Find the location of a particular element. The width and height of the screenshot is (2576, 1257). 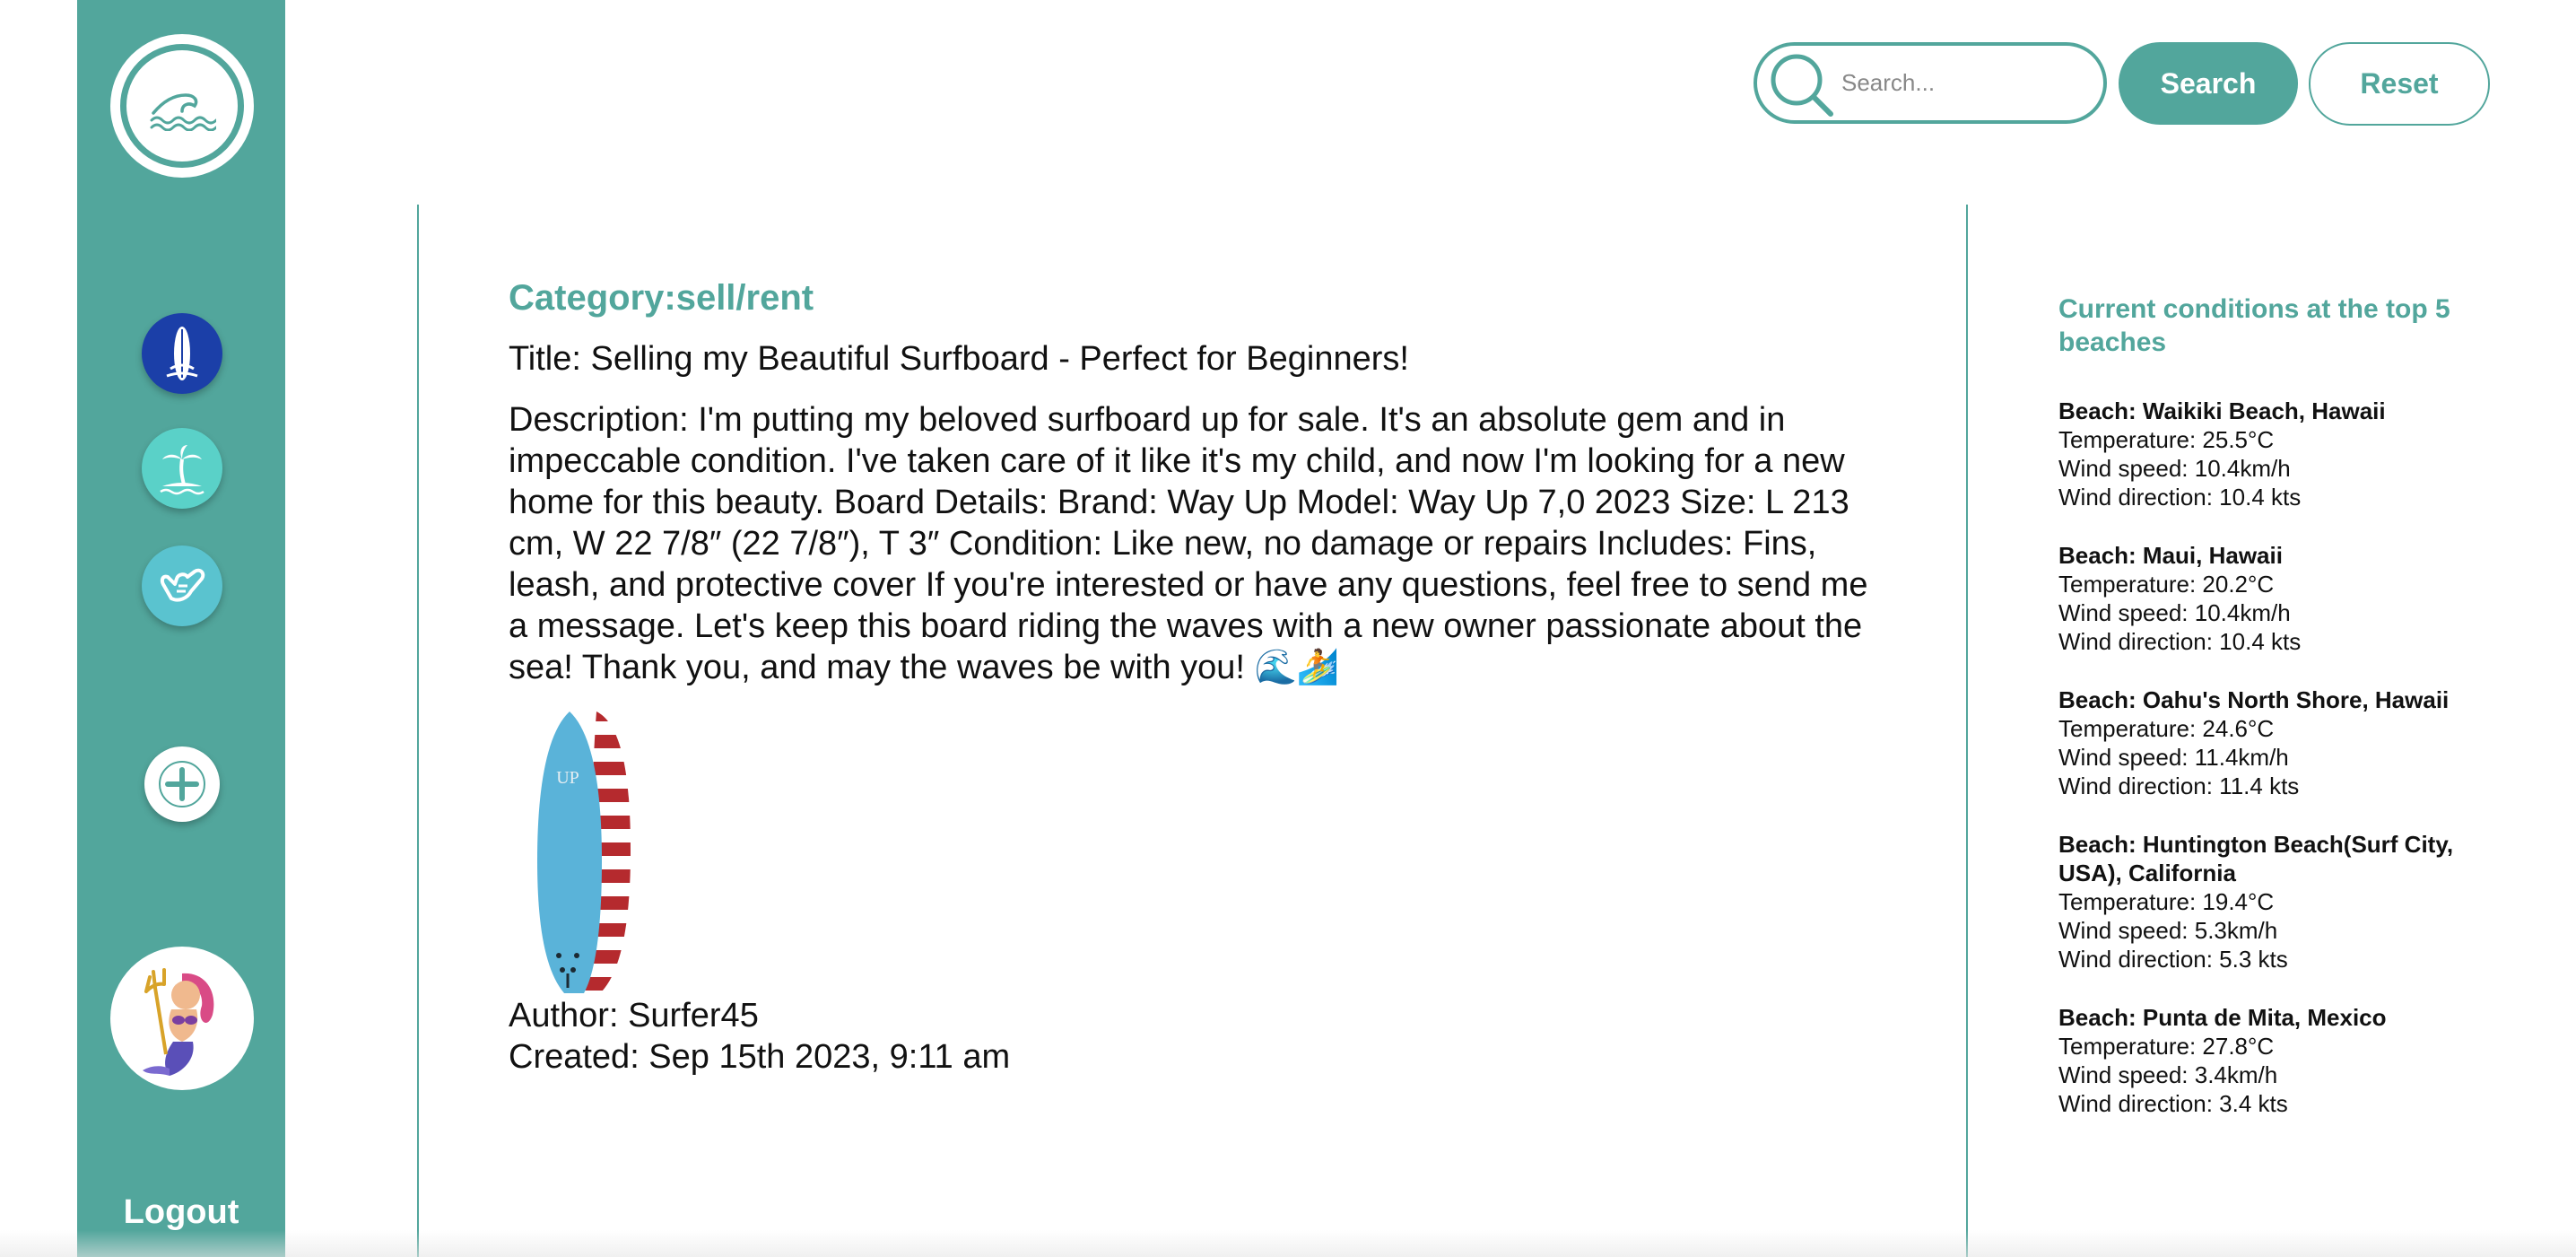

conditions-title: Current conditions at the top 5 beaches is located at coordinates (2254, 325).